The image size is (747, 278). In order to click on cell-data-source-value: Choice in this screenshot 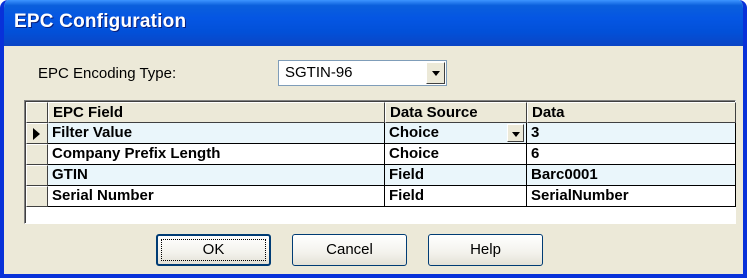, I will do `click(414, 132)`.